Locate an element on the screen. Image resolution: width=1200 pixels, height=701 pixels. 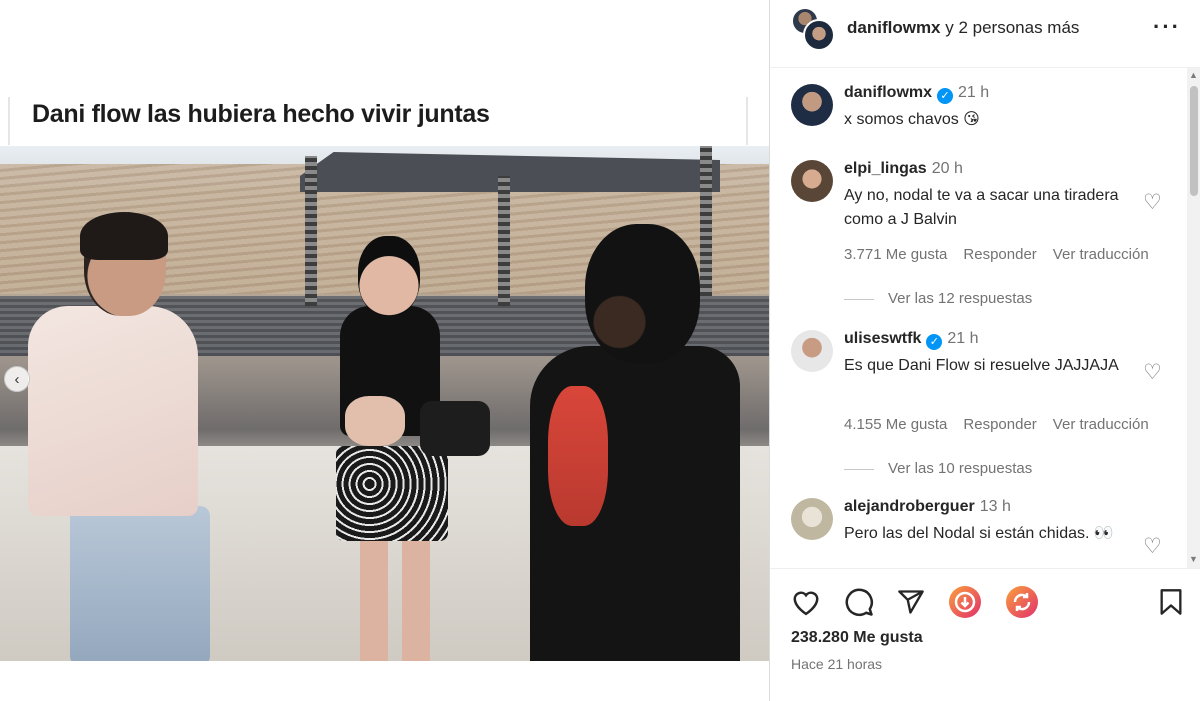
caption-overlay-text: Dani flow las hubiera hecho vivir juntas is located at coordinates (261, 114).